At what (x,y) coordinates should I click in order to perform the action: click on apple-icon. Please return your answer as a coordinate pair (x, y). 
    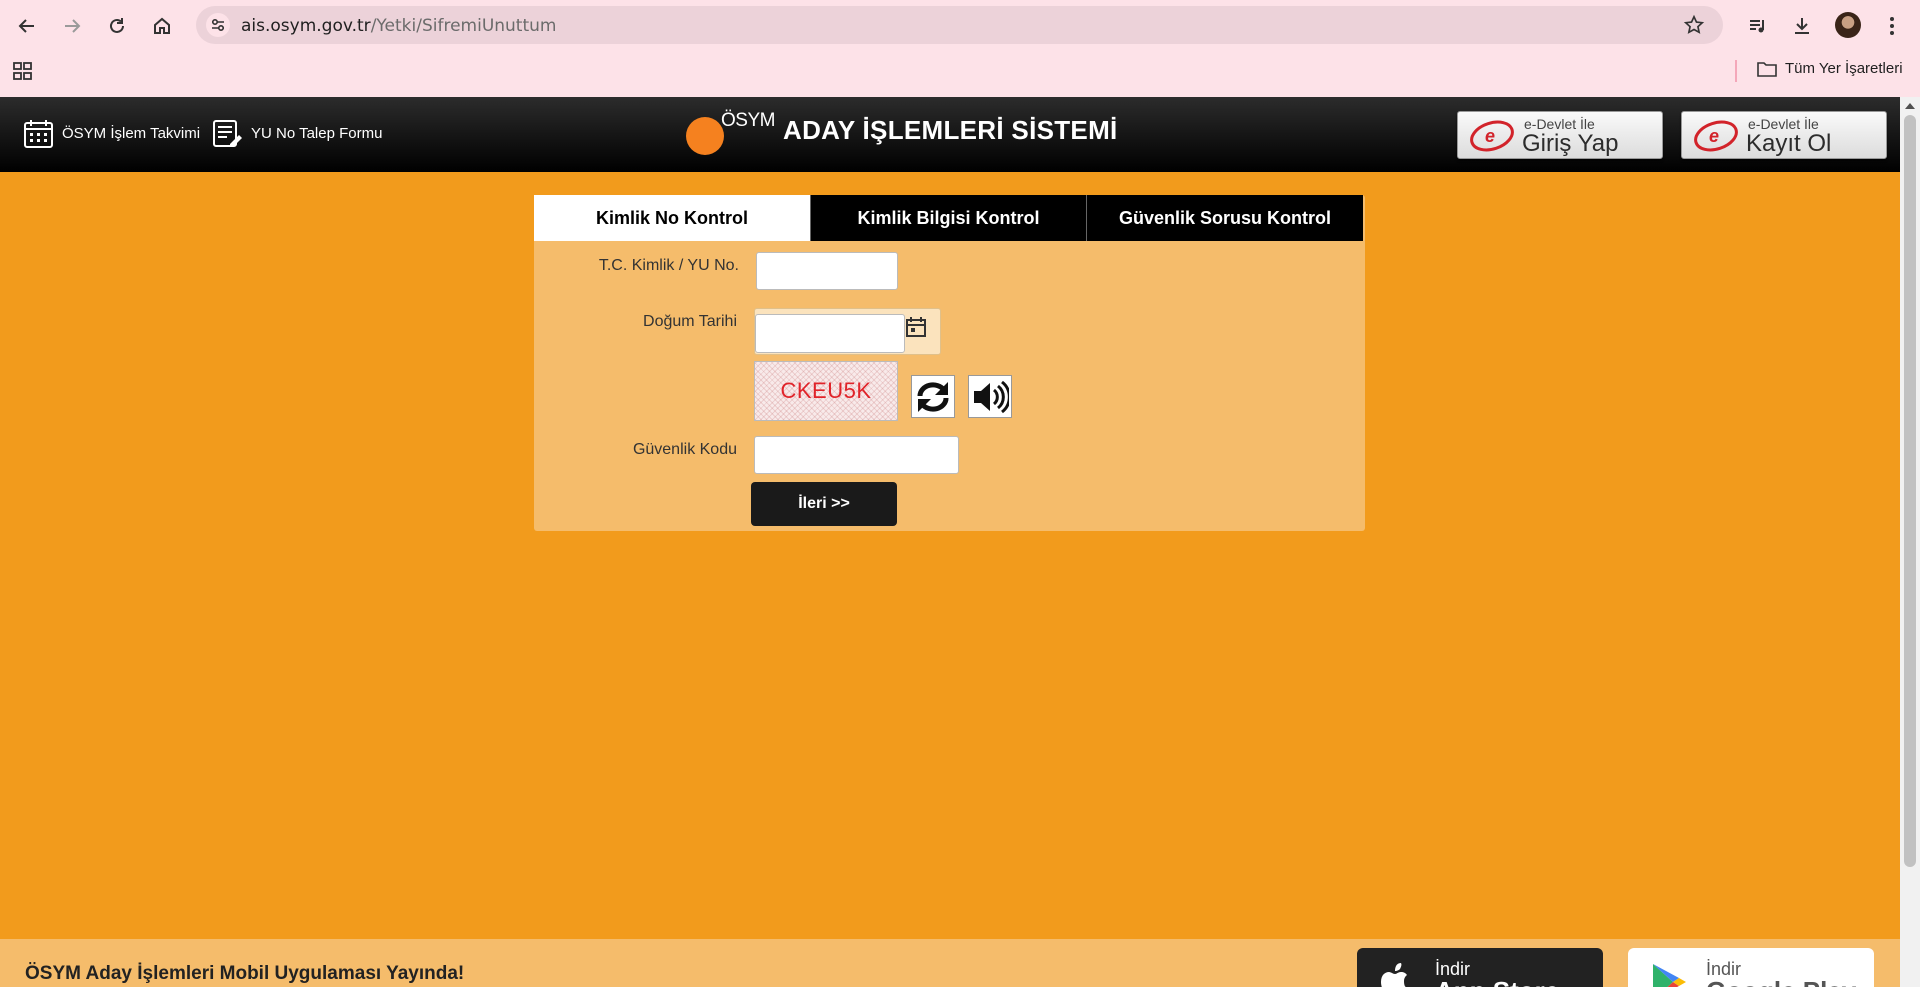
    Looking at the image, I should click on (1394, 975).